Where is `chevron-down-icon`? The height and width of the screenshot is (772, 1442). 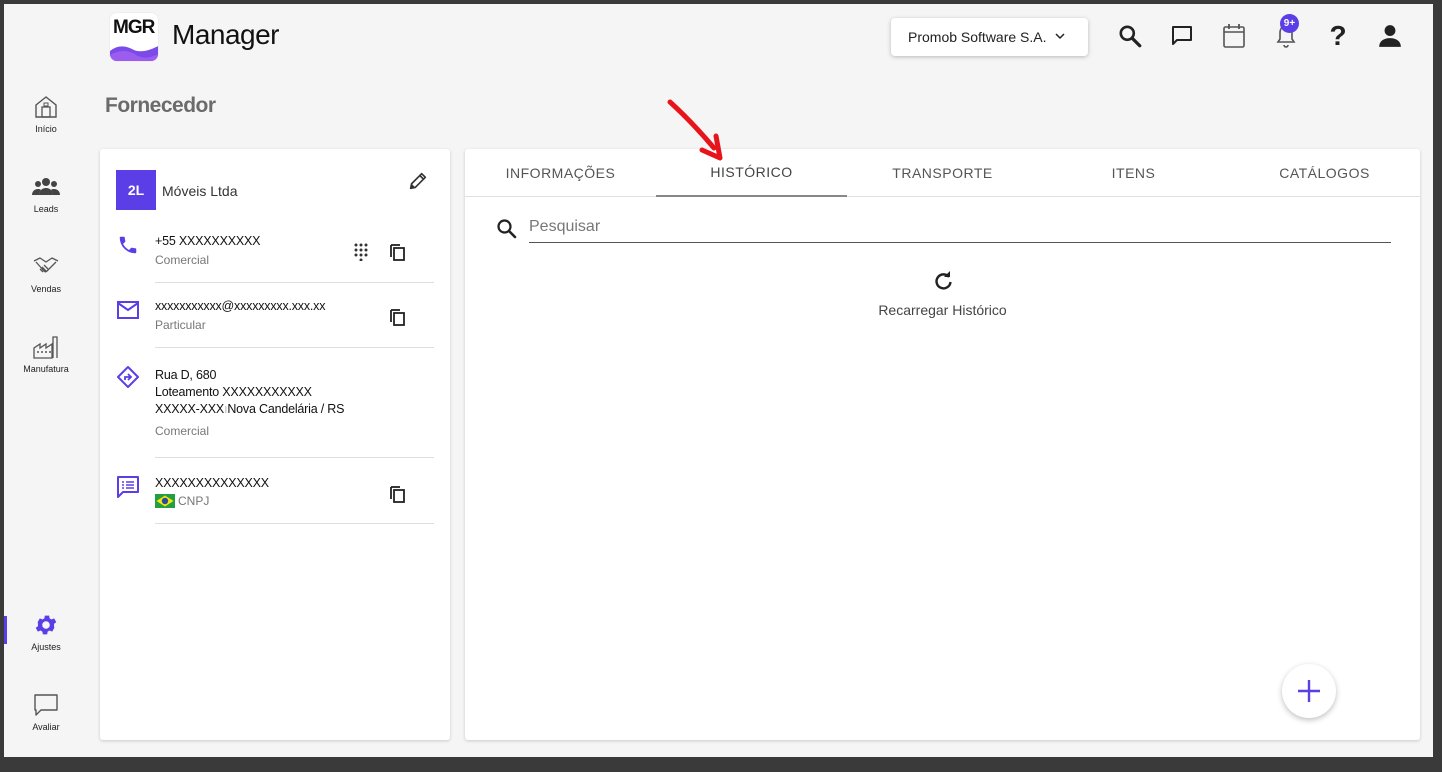 chevron-down-icon is located at coordinates (1060, 36).